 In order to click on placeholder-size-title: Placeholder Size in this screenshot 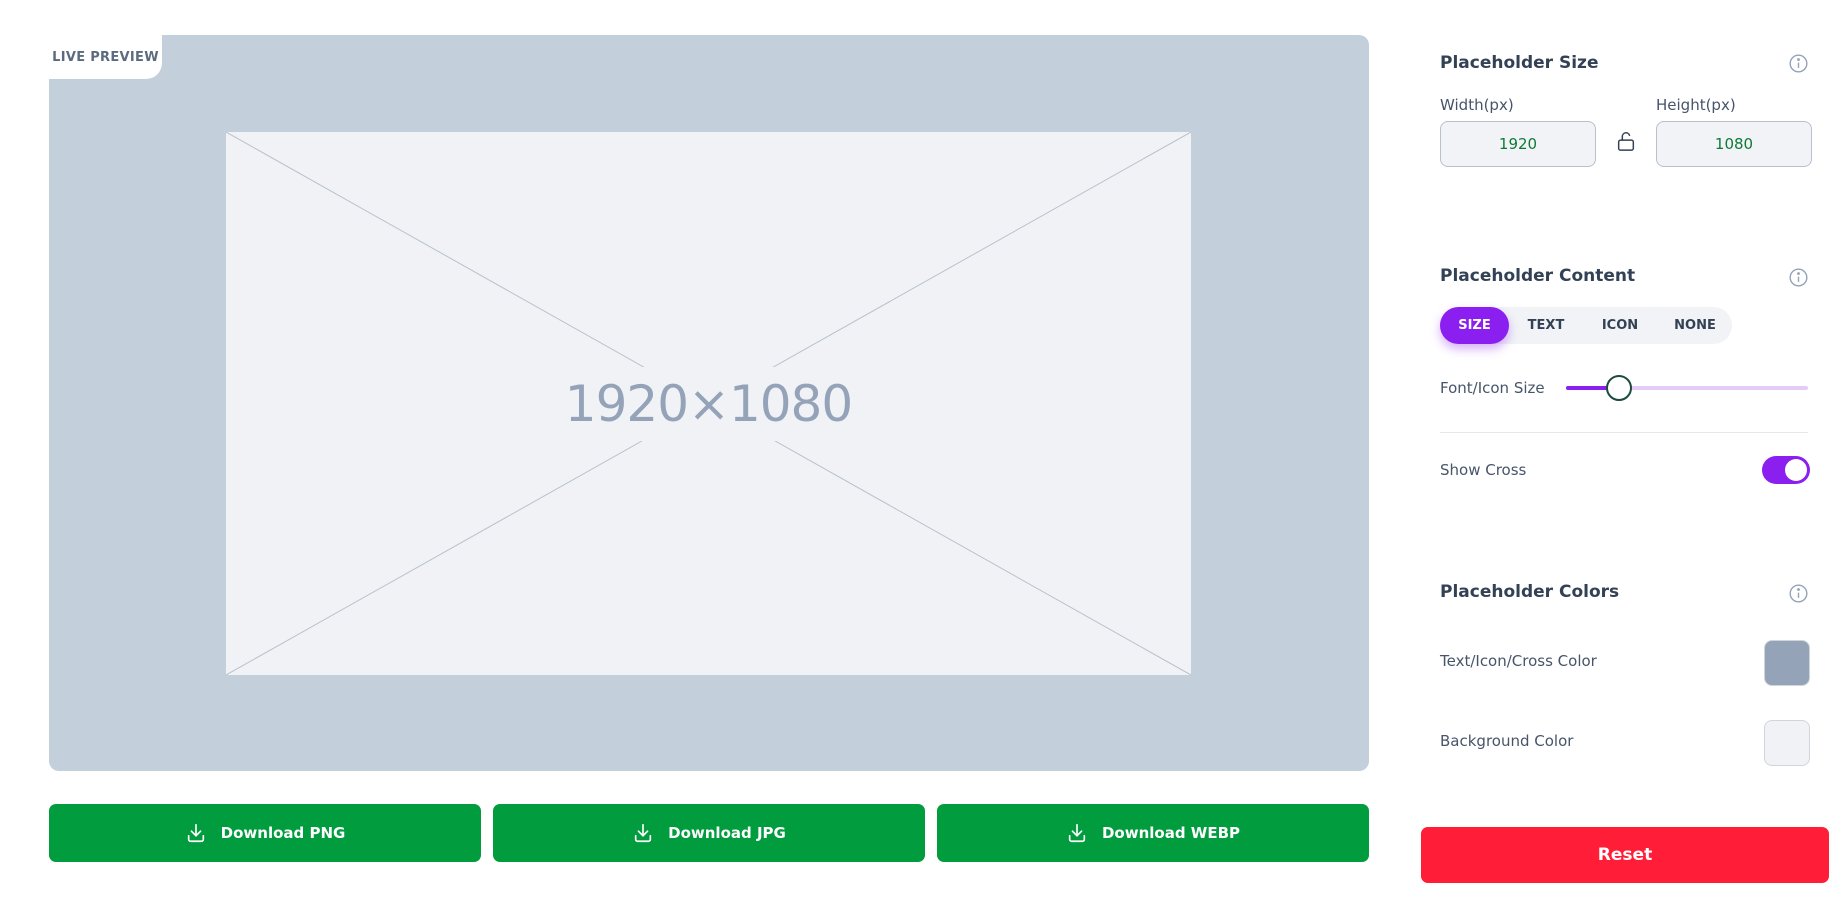, I will do `click(1519, 63)`.